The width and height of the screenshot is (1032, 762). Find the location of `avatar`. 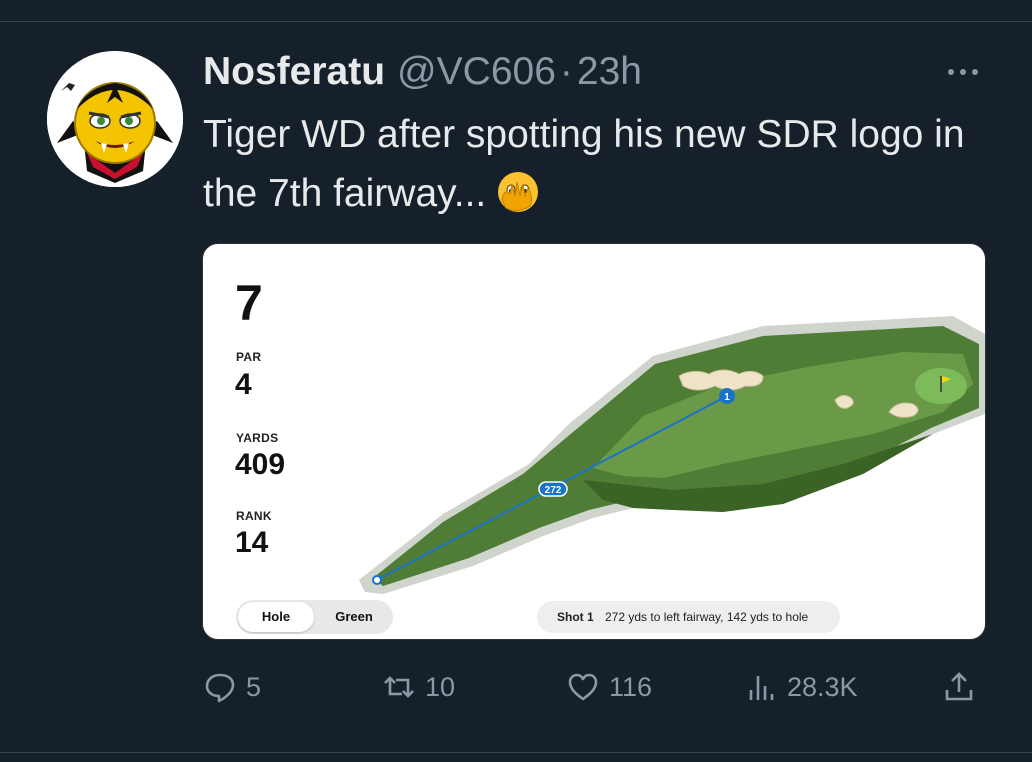

avatar is located at coordinates (115, 119).